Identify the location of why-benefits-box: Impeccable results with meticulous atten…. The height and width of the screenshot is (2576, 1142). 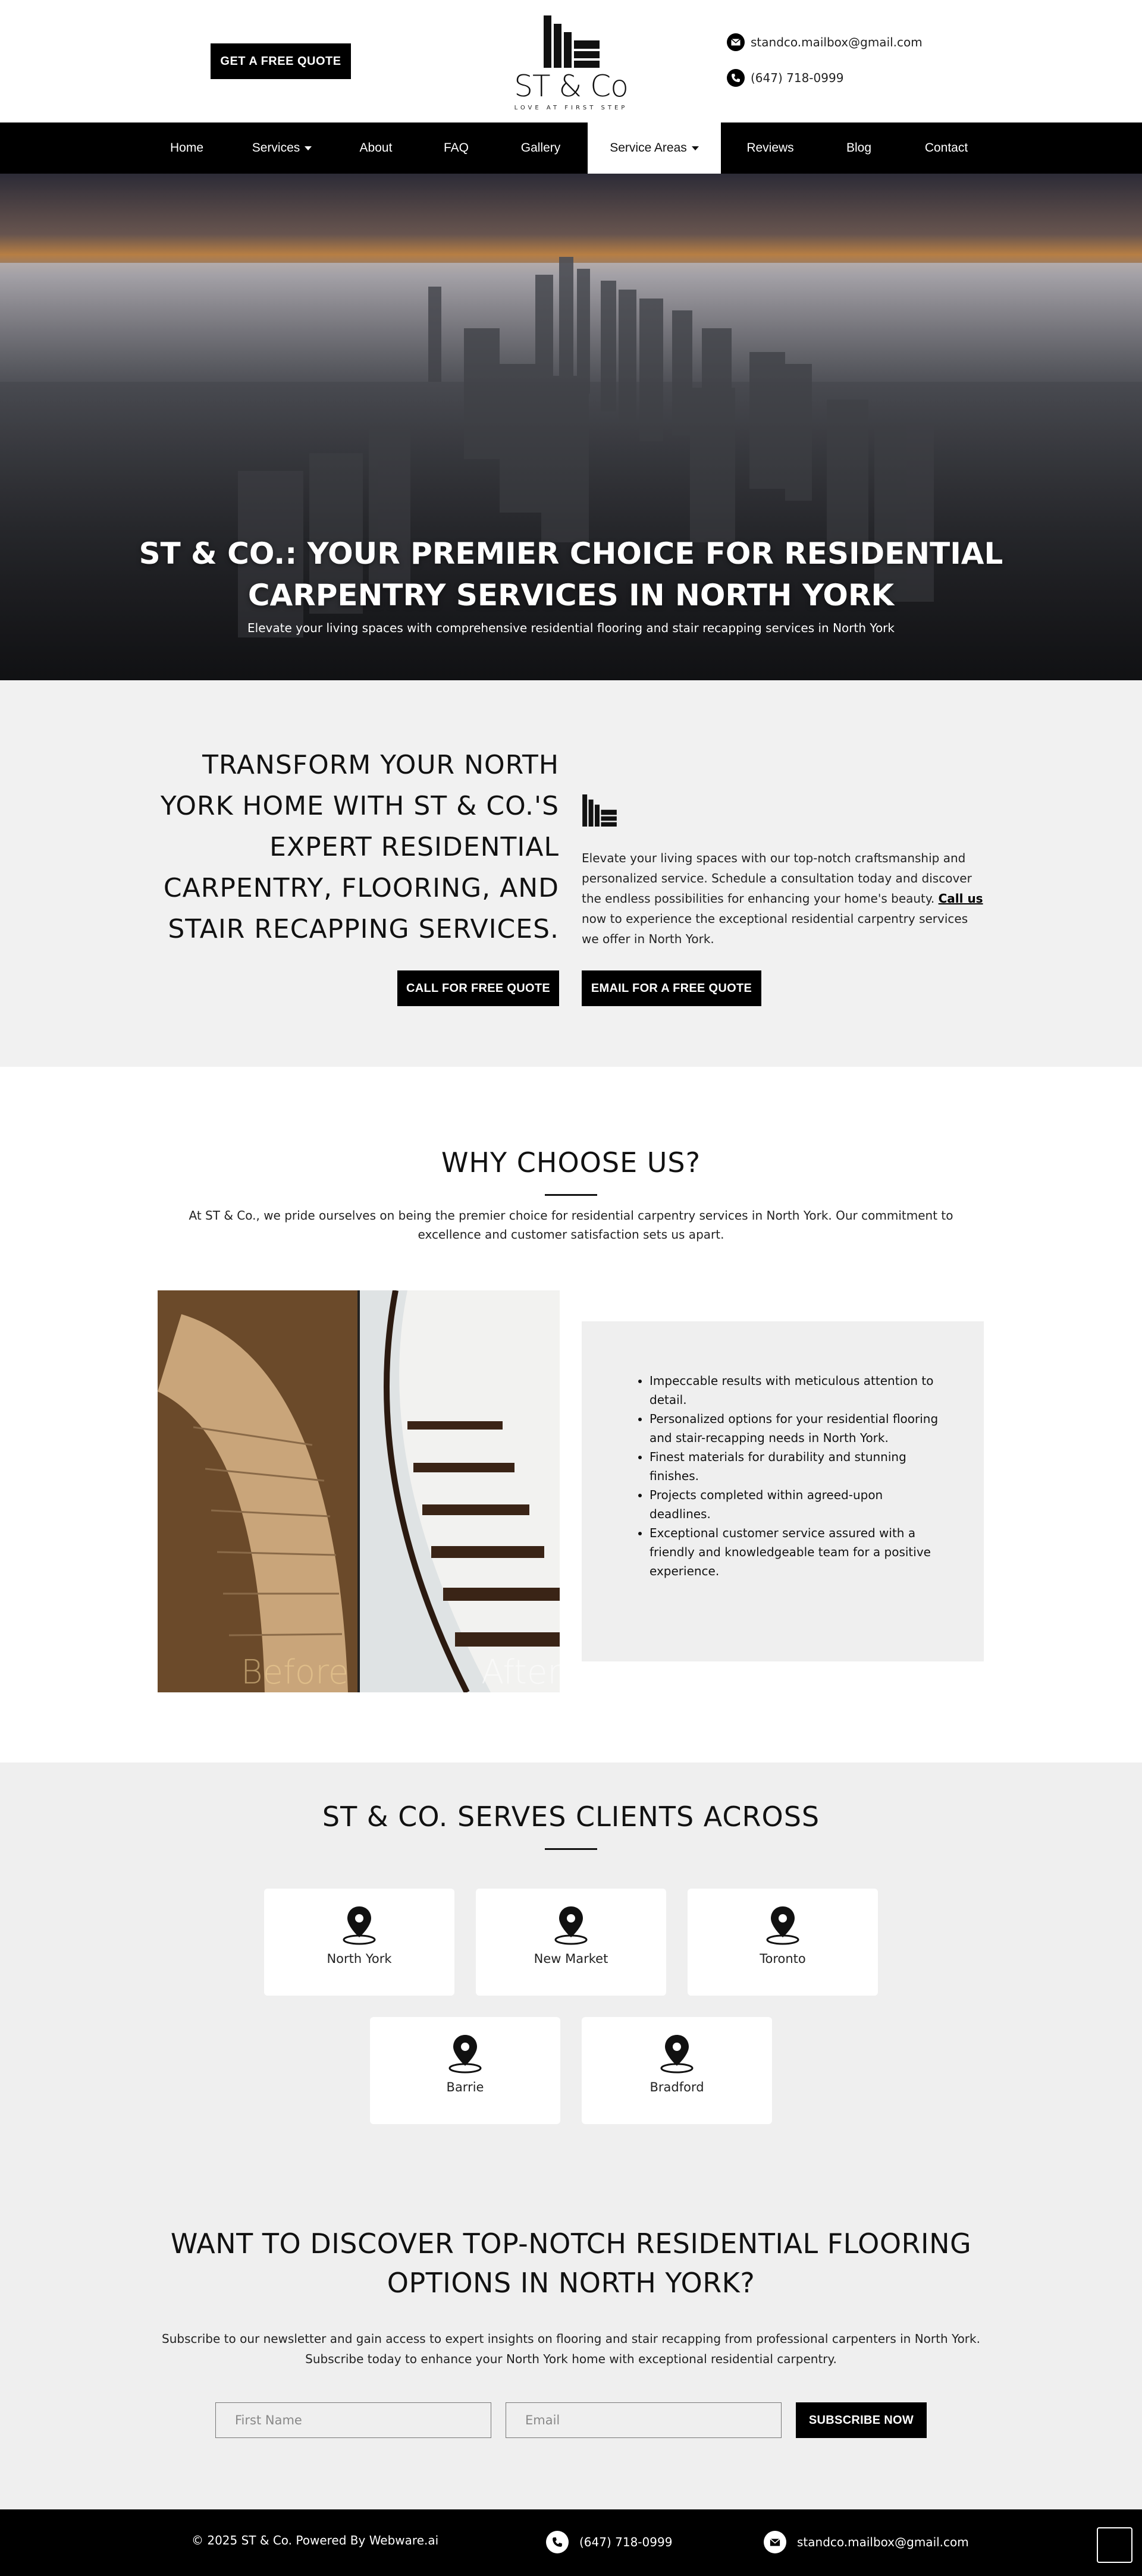
(783, 1491).